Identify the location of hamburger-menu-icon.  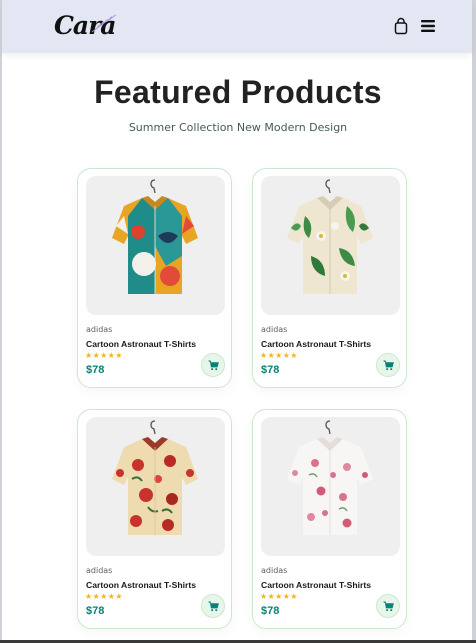
(428, 26).